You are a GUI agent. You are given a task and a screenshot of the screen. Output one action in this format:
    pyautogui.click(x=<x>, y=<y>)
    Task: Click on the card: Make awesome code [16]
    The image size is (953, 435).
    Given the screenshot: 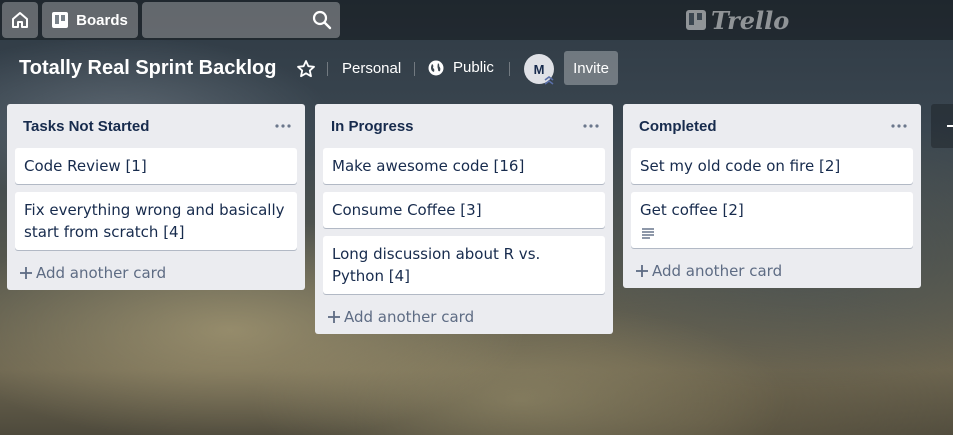 What is the action you would take?
    pyautogui.click(x=464, y=166)
    